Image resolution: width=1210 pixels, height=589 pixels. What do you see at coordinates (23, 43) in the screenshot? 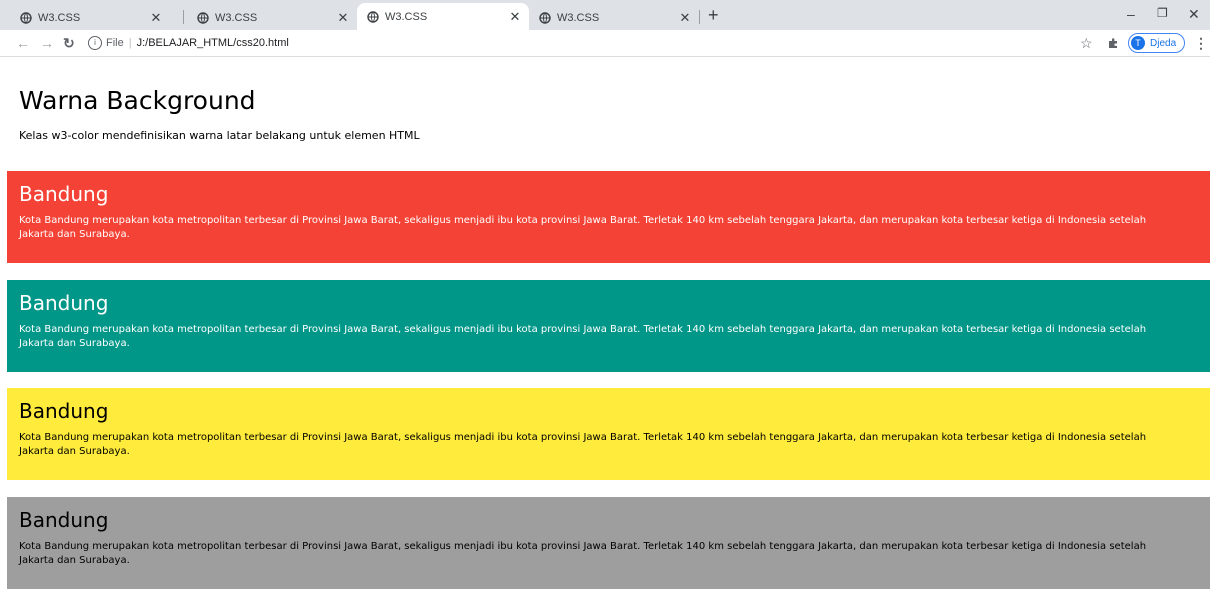
I see `back-icon: ←` at bounding box center [23, 43].